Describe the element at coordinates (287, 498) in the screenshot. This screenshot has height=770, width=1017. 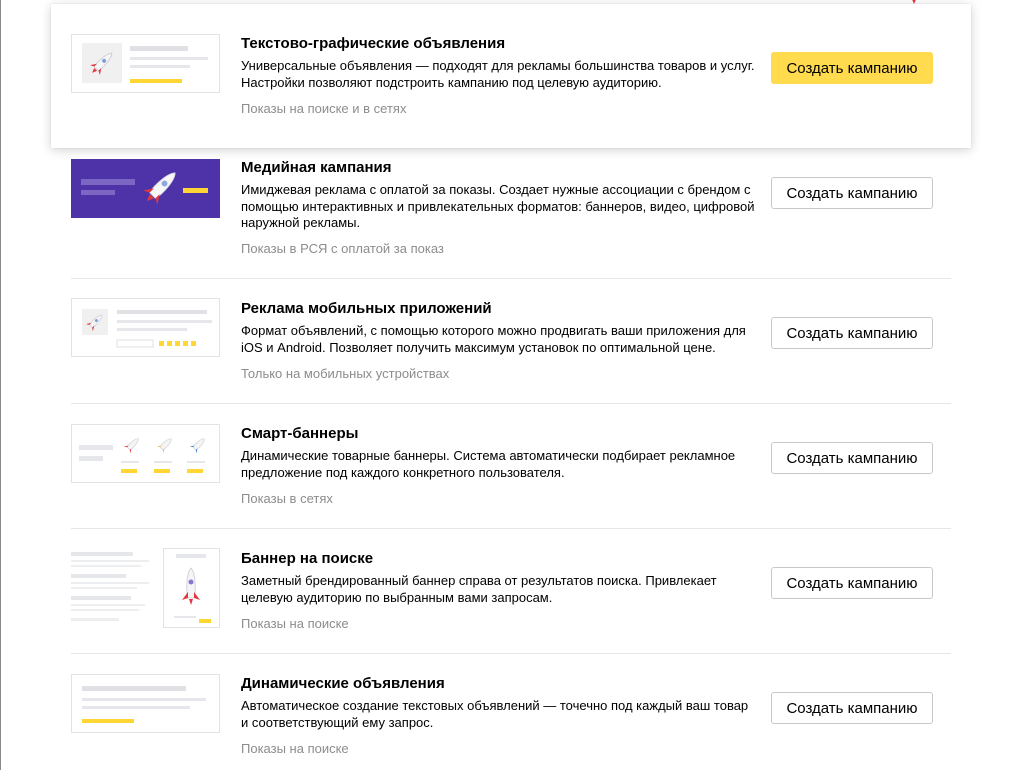
I see `campaign-note: Показы в сетях` at that location.